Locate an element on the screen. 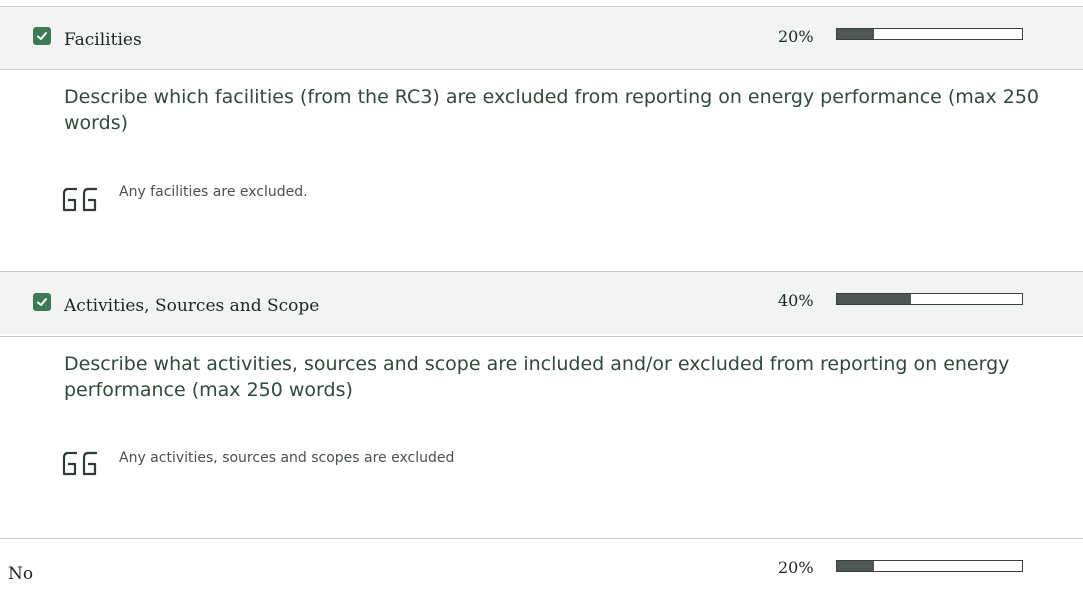 Image resolution: width=1083 pixels, height=601 pixels. activities-checkbox is located at coordinates (42, 302).